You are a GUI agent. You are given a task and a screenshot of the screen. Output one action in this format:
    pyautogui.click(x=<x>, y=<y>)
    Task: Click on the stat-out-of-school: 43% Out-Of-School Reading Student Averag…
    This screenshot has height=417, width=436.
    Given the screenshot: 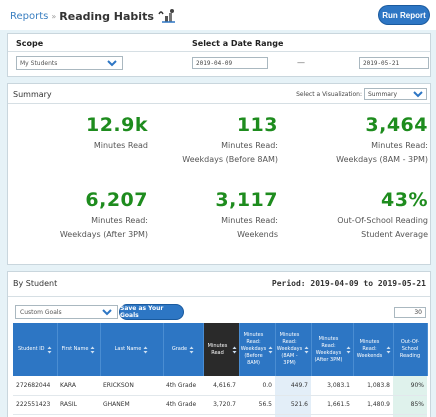 What is the action you would take?
    pyautogui.click(x=358, y=215)
    